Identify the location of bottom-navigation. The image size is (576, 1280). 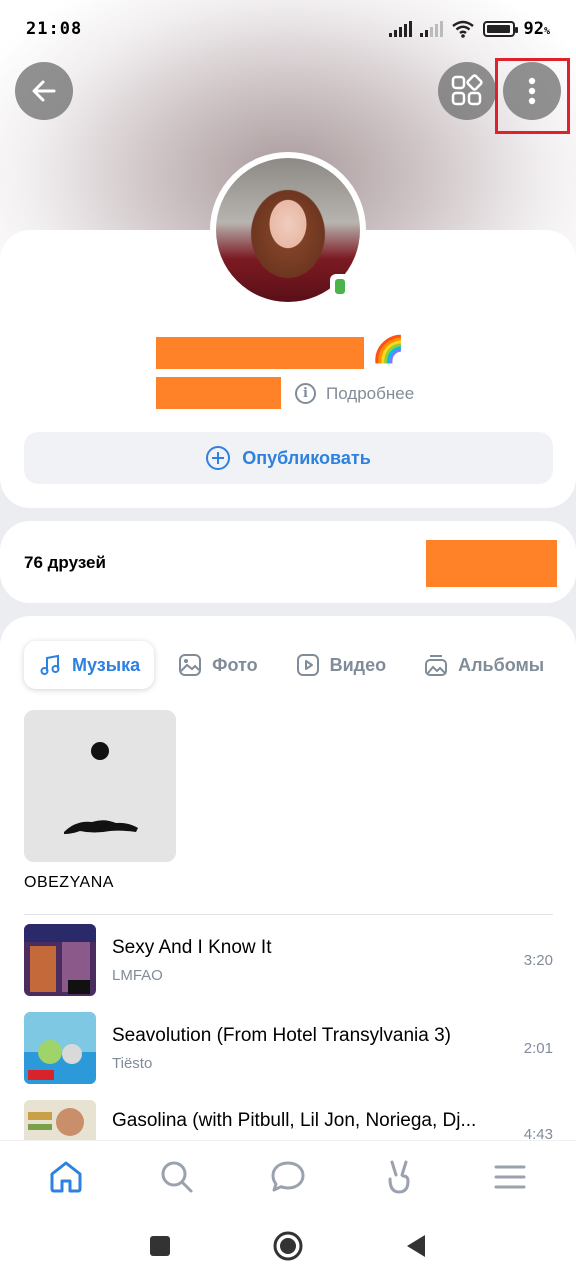
(288, 1176).